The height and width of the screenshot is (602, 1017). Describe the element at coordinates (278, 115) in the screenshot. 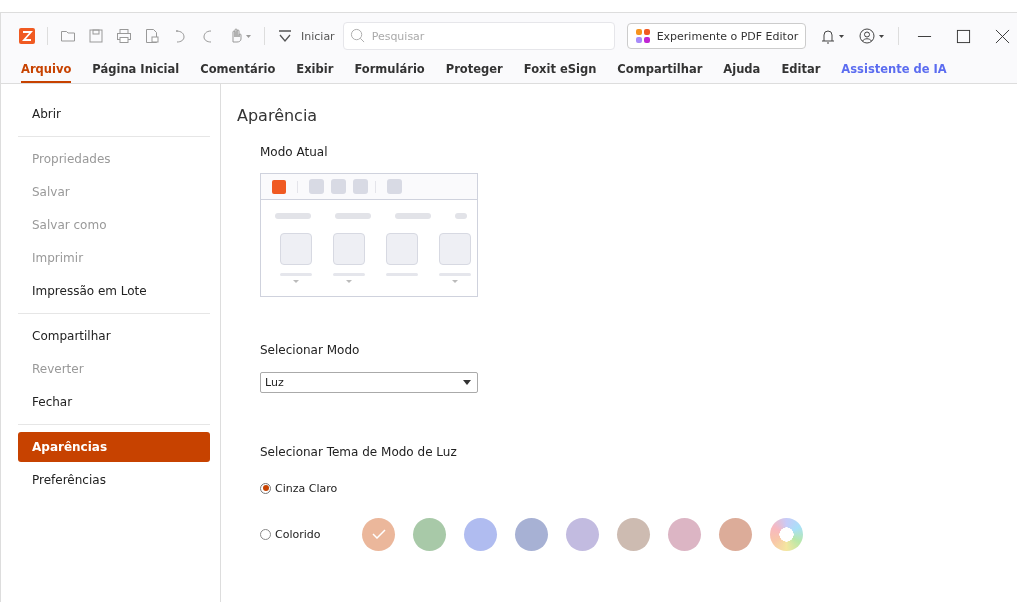

I see `page-title: Aparência` at that location.